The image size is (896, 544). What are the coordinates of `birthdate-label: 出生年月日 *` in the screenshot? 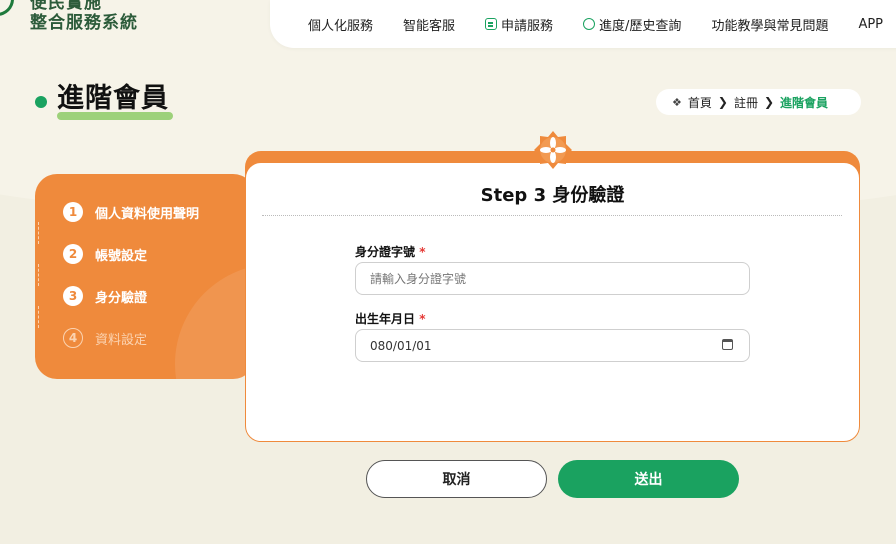 It's located at (390, 318).